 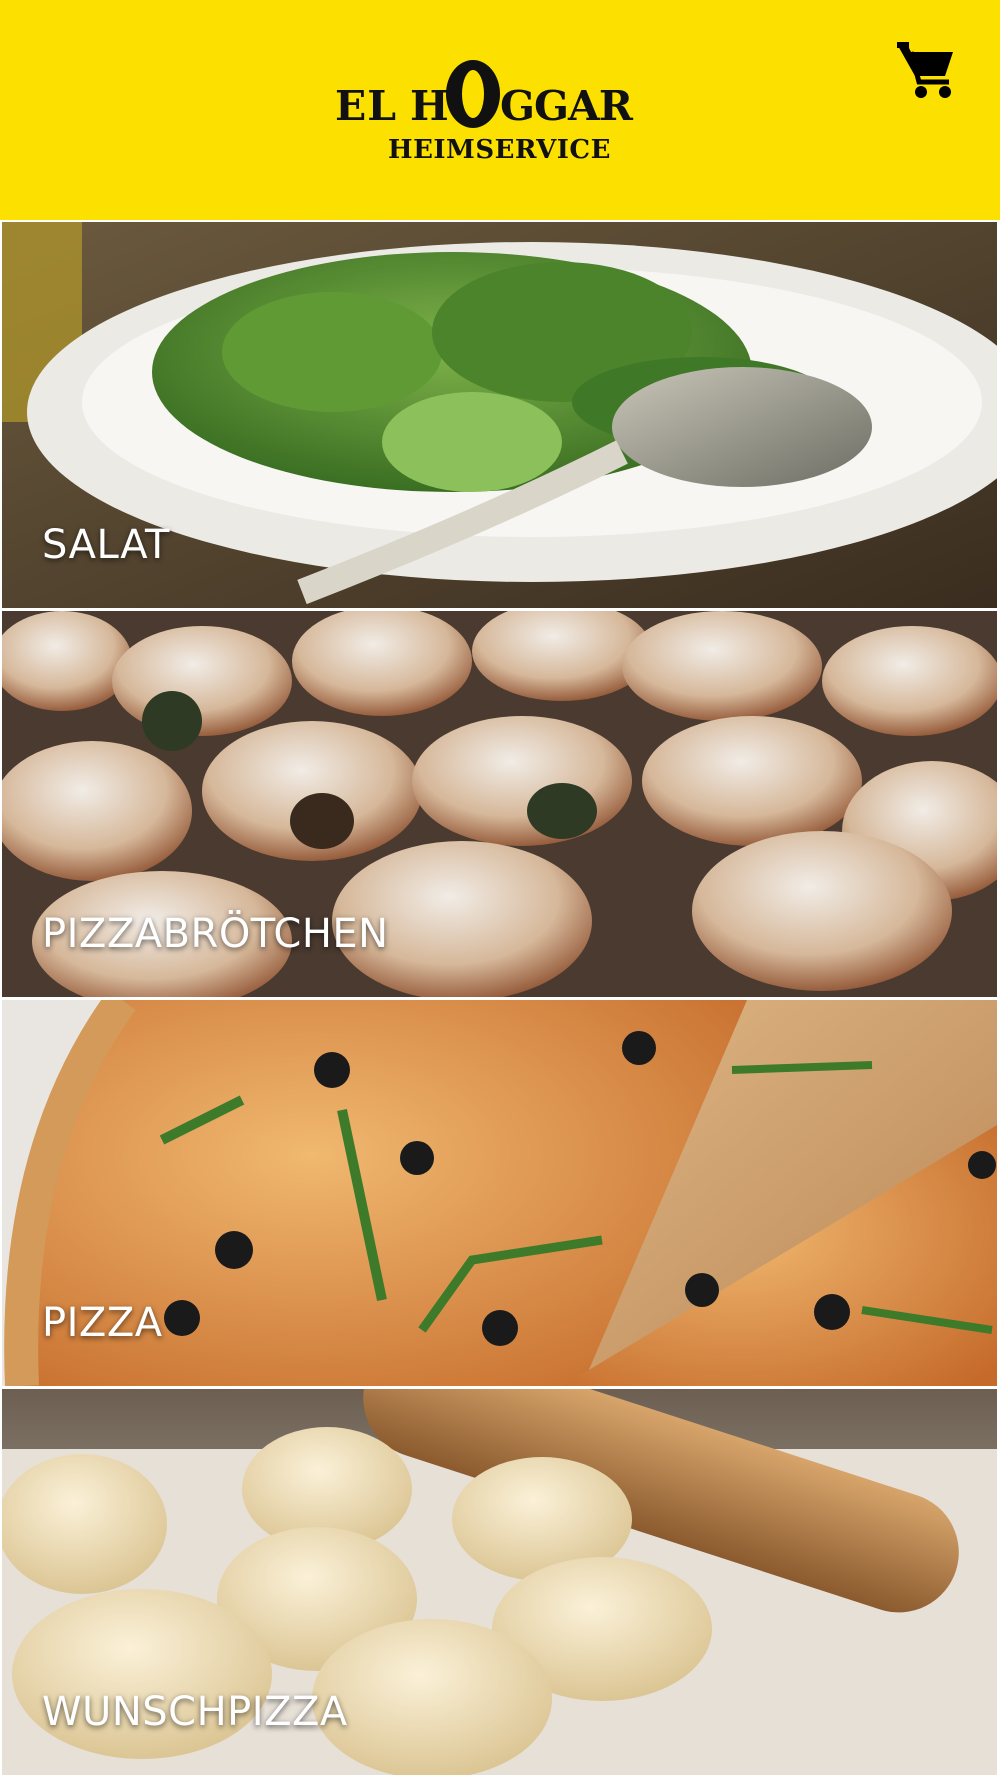 I want to click on logo-text-ggar: GGAR, so click(x=566, y=106).